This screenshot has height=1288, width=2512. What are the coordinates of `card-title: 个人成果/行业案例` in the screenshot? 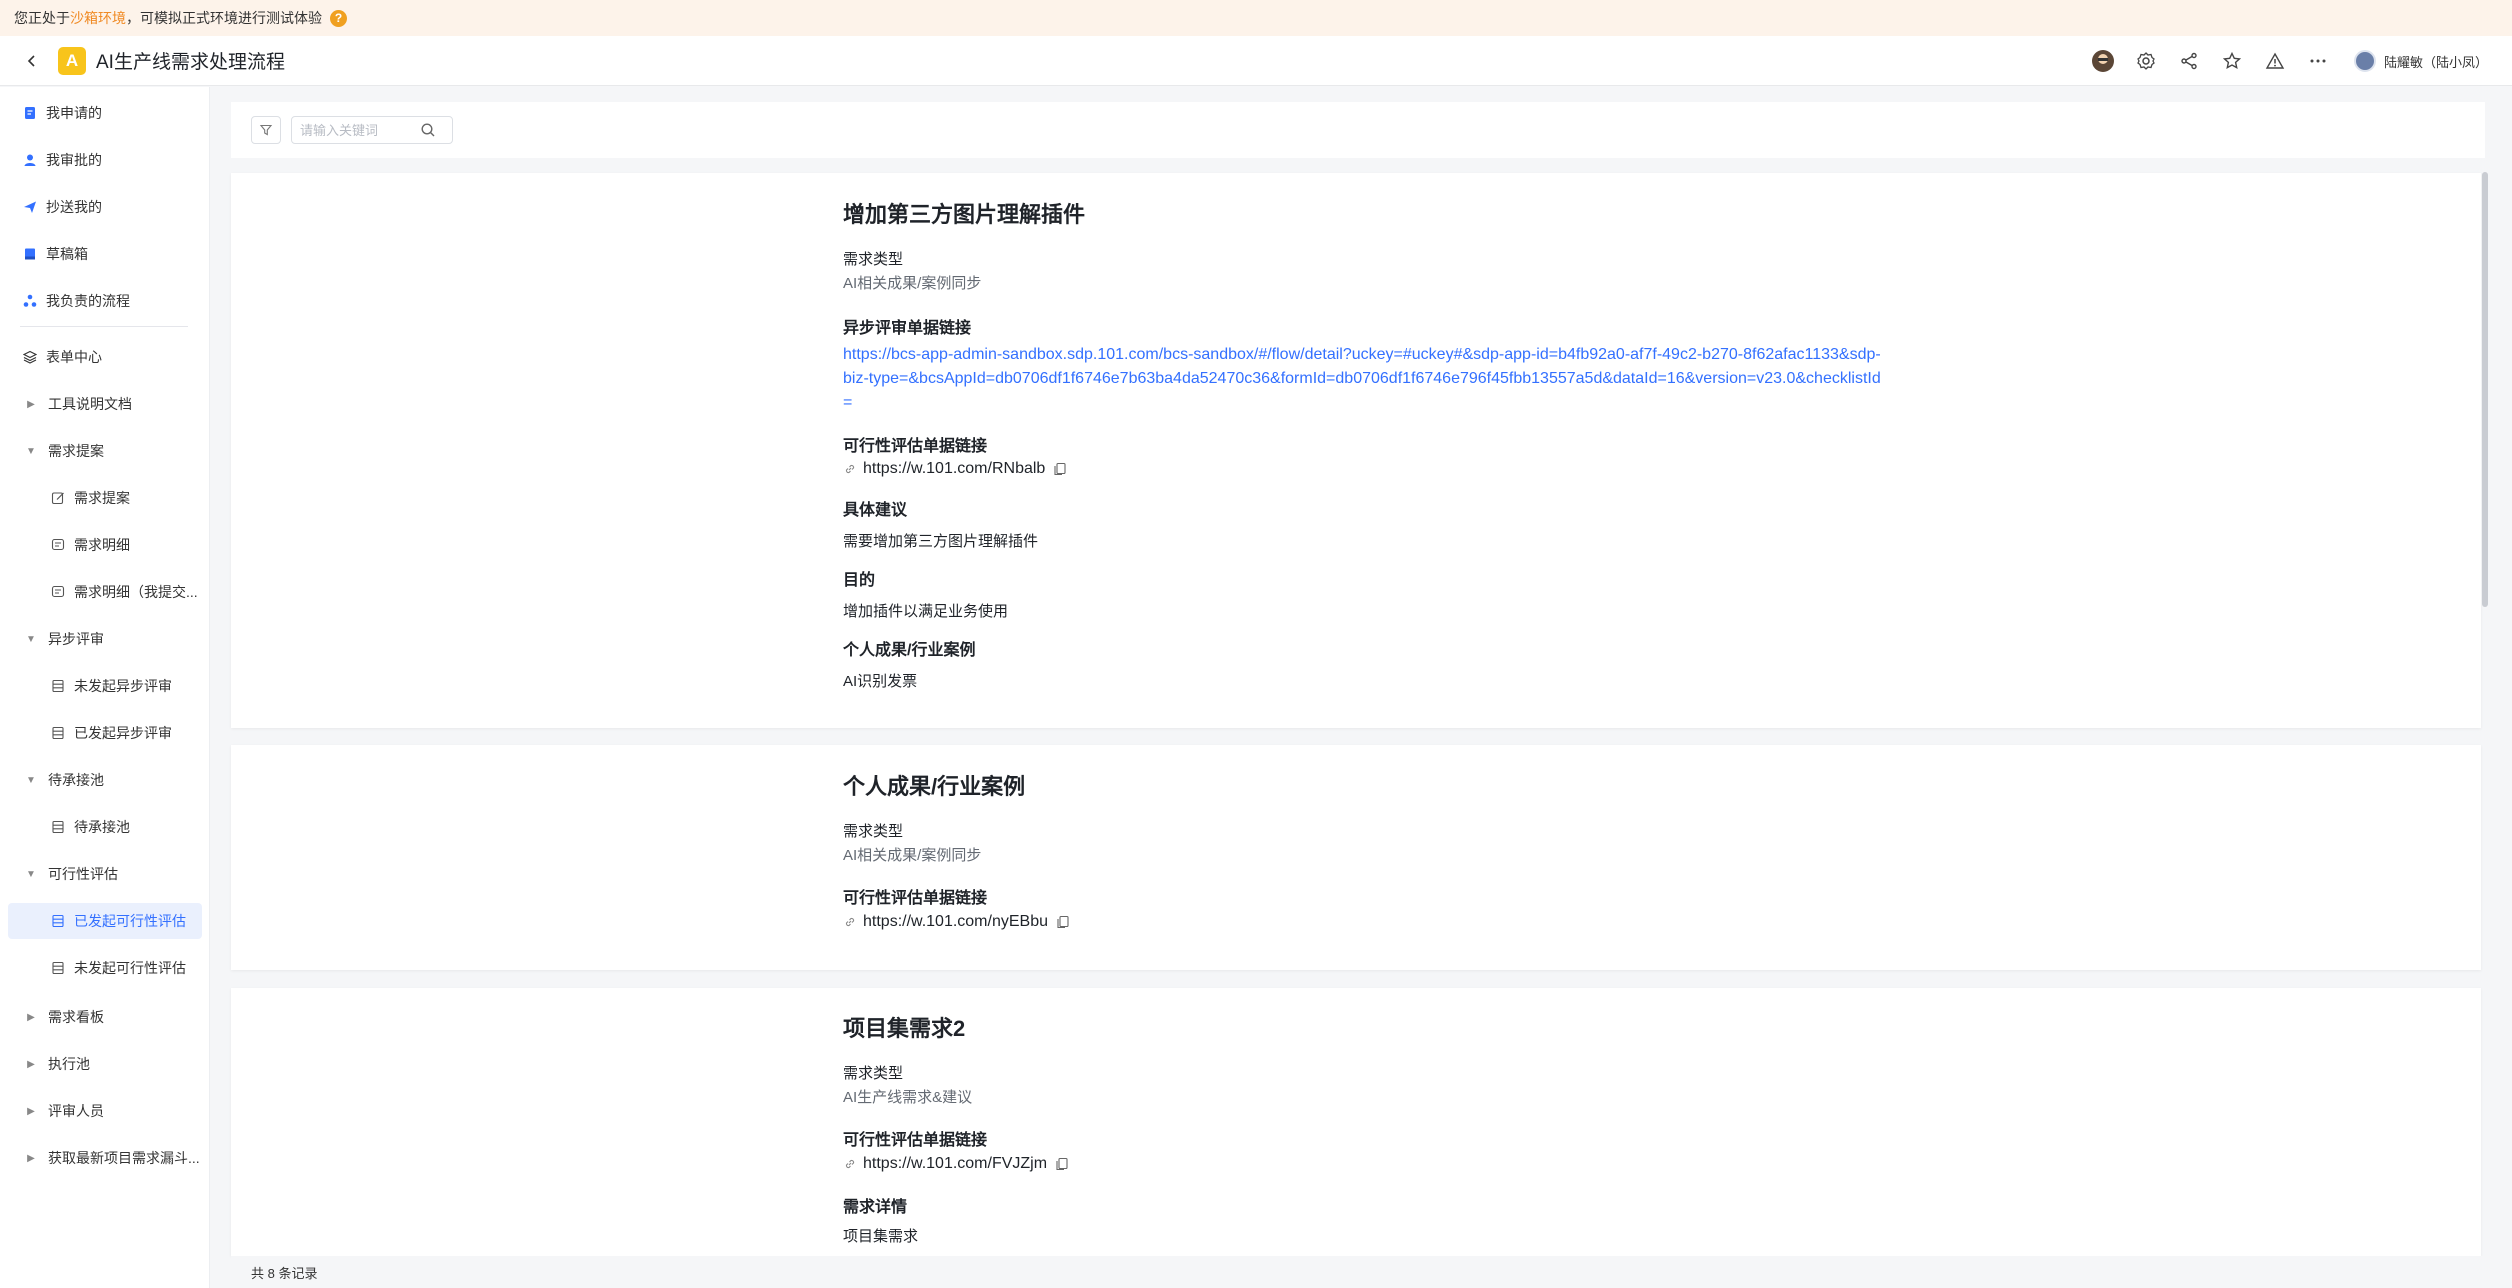 It's located at (934, 786).